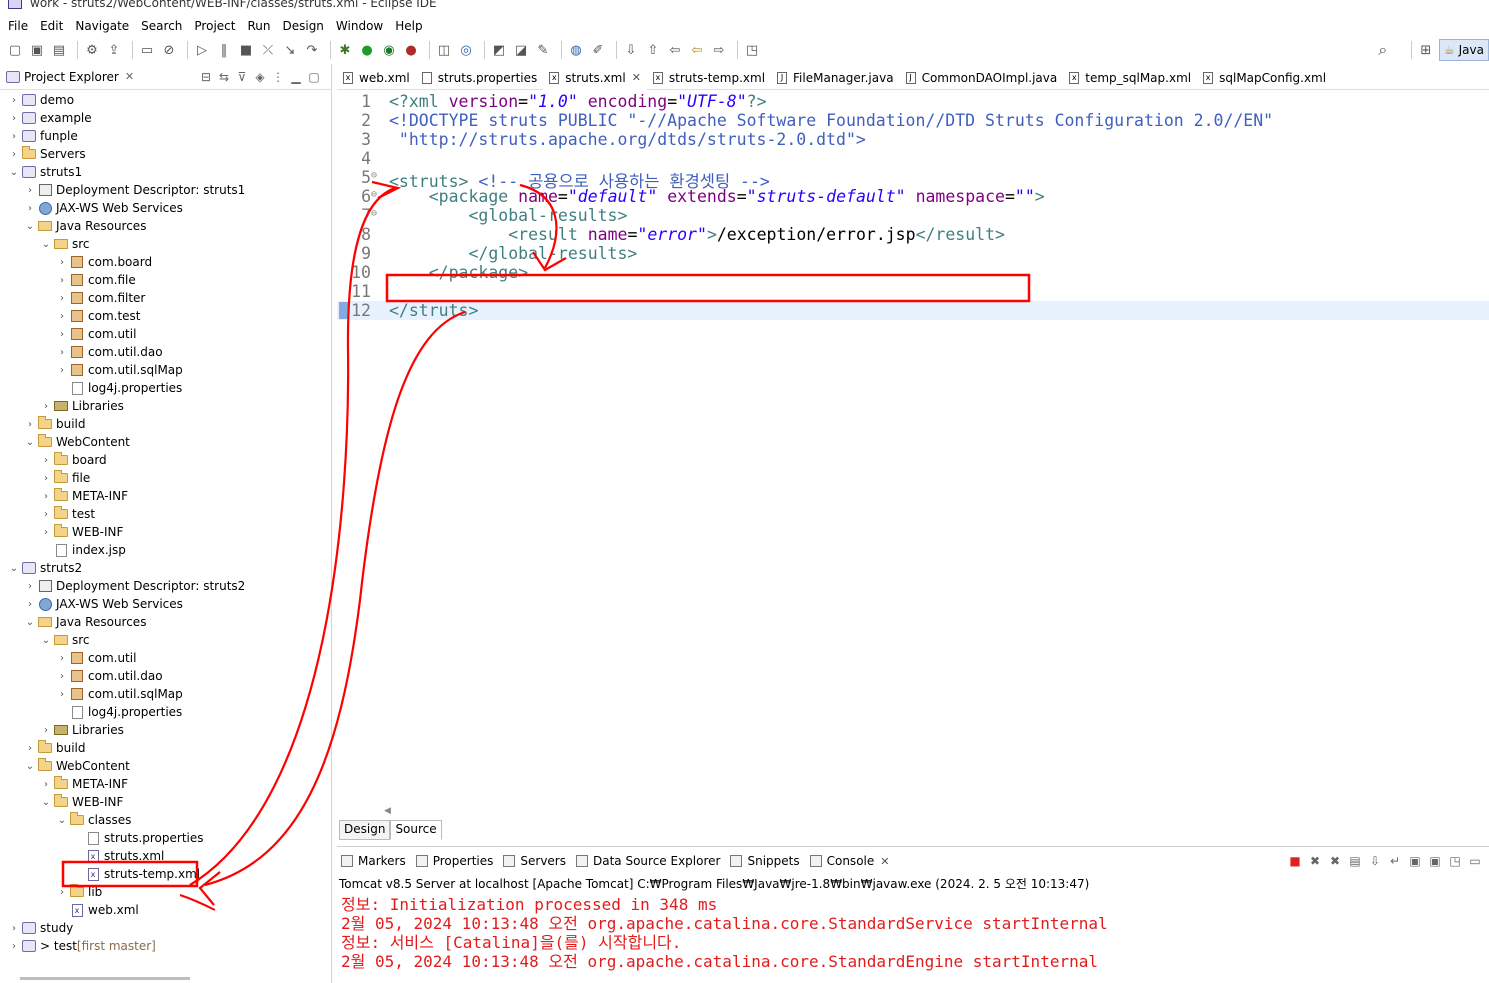 This screenshot has height=983, width=1489. Describe the element at coordinates (165, 802) in the screenshot. I see `tree-item: ⌄ WEB-INF` at that location.